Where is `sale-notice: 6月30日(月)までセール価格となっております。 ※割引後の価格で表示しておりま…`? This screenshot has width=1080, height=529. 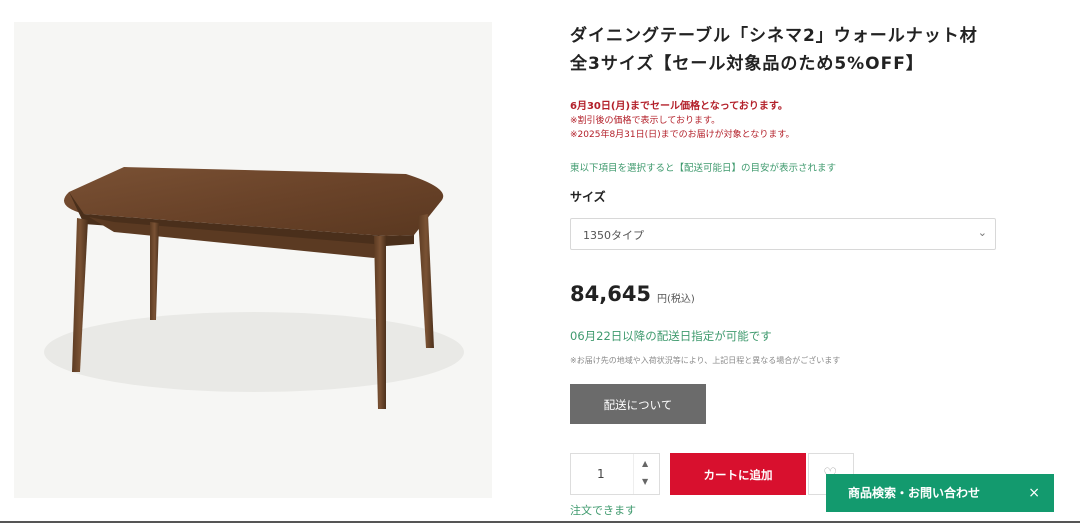
sale-notice: 6月30日(月)までセール価格となっております。 ※割引後の価格で表示しておりま… is located at coordinates (682, 121).